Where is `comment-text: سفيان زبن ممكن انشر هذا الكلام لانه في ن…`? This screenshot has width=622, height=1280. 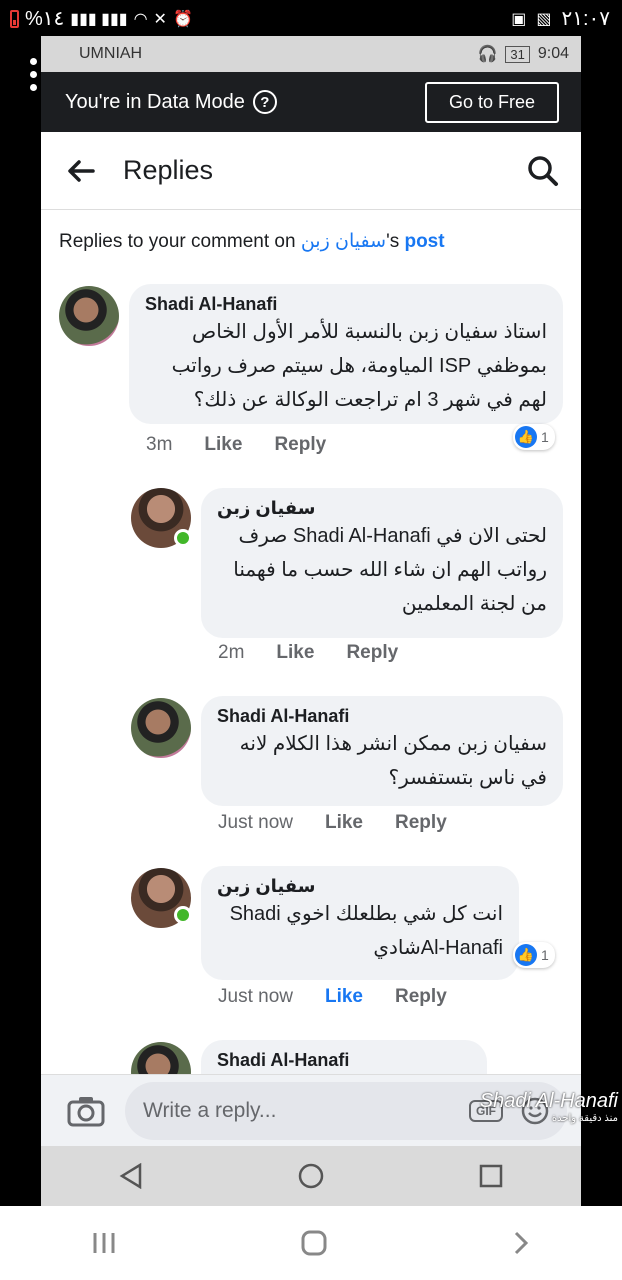
comment-text: سفيان زبن ممكن انشر هذا الكلام لانه في ن… is located at coordinates (393, 761).